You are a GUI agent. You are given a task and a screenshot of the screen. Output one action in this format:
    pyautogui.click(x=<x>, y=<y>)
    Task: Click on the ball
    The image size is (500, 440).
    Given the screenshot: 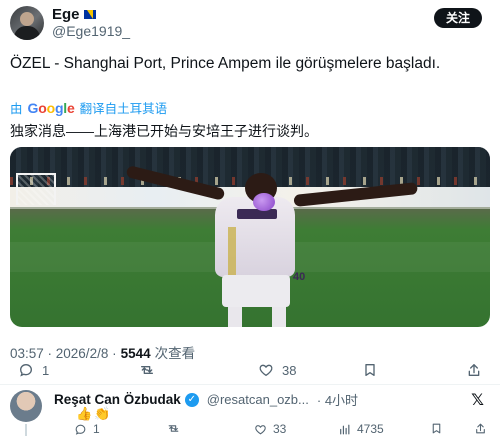 What is the action you would take?
    pyautogui.click(x=264, y=202)
    